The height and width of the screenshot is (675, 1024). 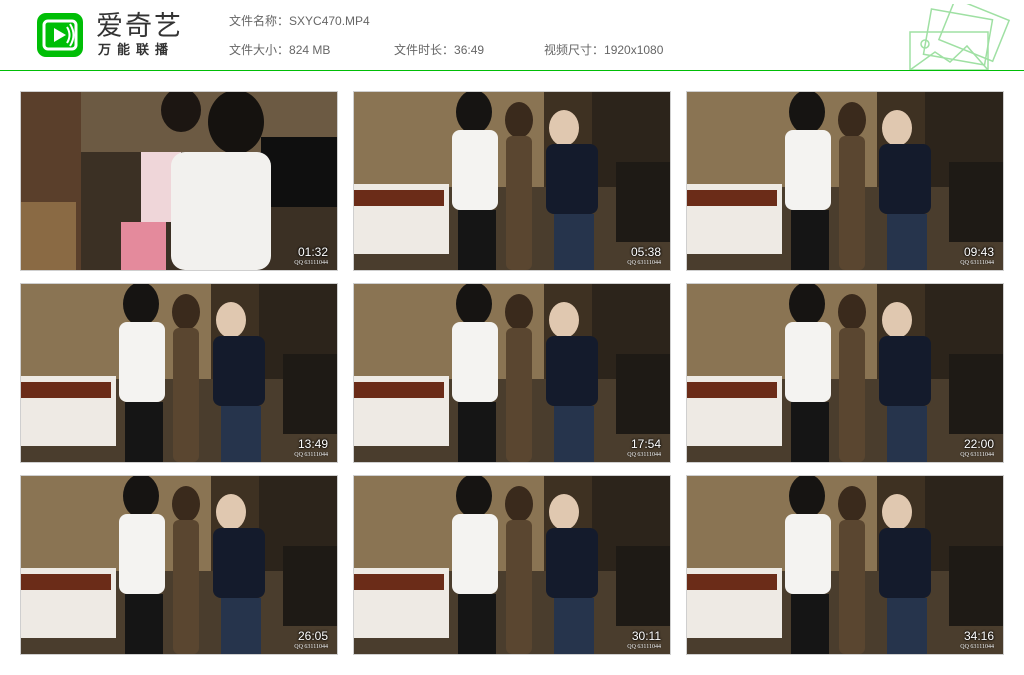 What do you see at coordinates (139, 26) in the screenshot?
I see `brand-title: 爱奇艺` at bounding box center [139, 26].